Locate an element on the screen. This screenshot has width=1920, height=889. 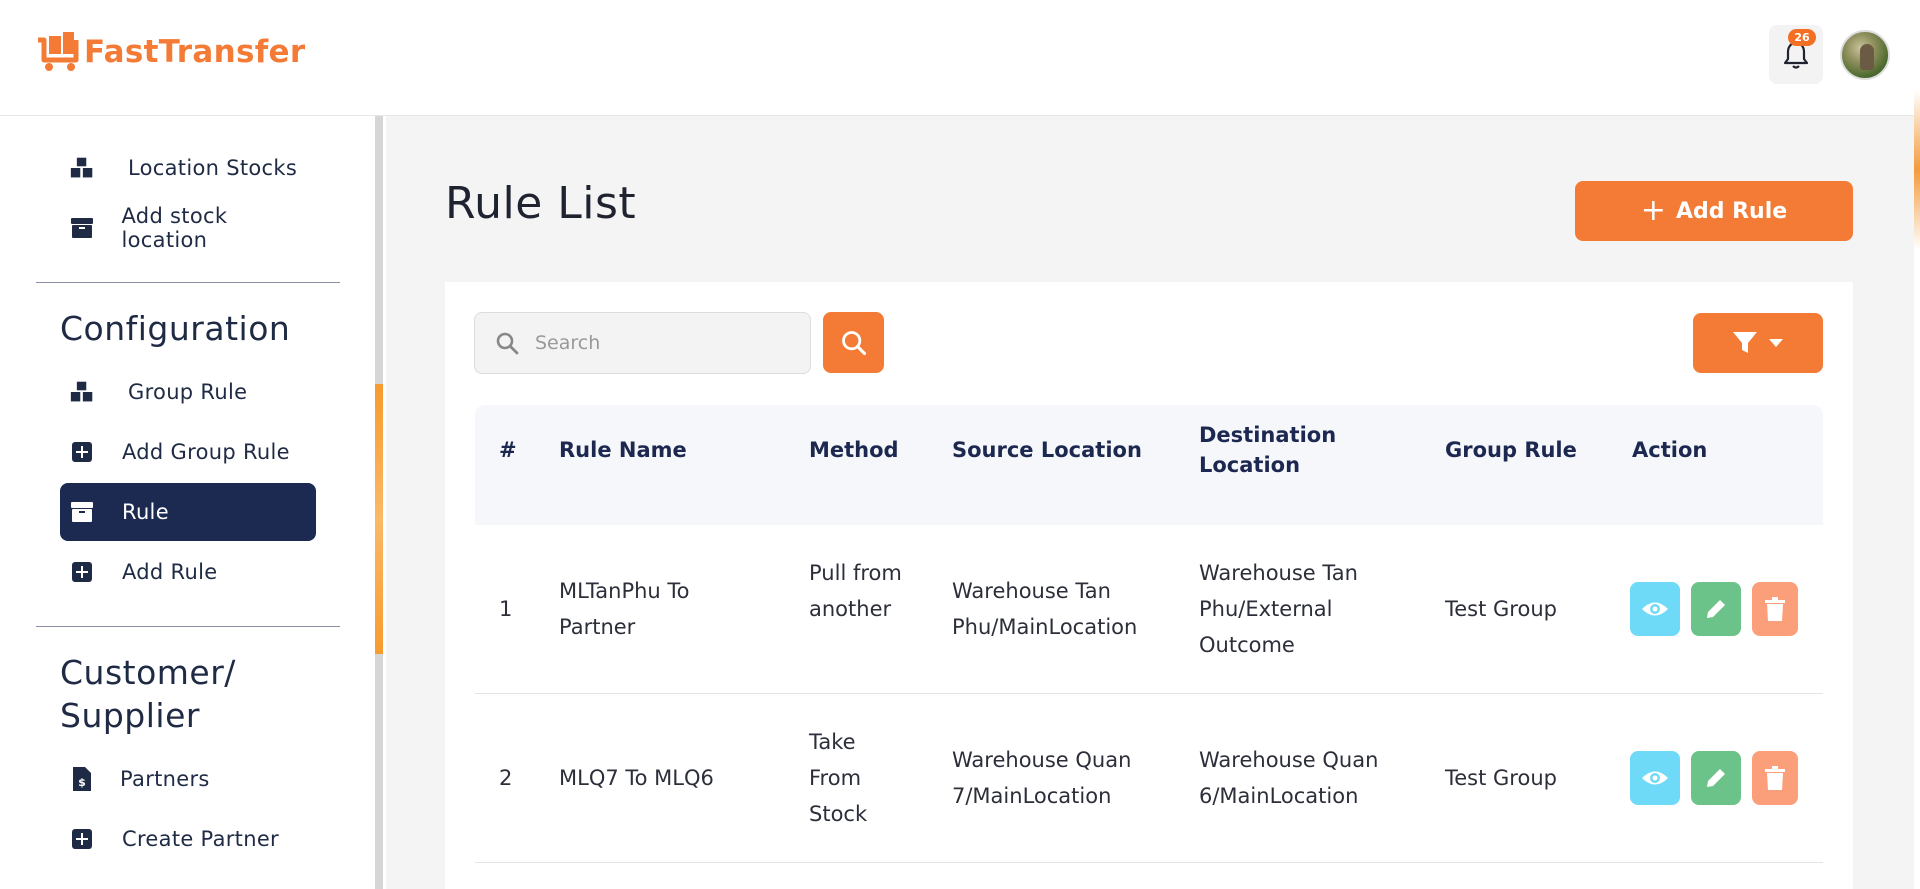
sidebar-item-label: Add Group Rule is located at coordinates (206, 452).